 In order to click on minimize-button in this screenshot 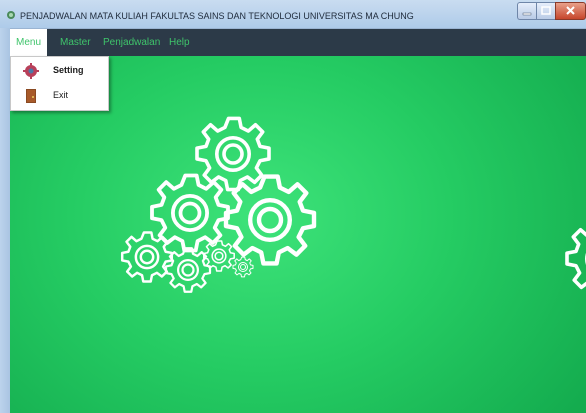, I will do `click(526, 11)`.